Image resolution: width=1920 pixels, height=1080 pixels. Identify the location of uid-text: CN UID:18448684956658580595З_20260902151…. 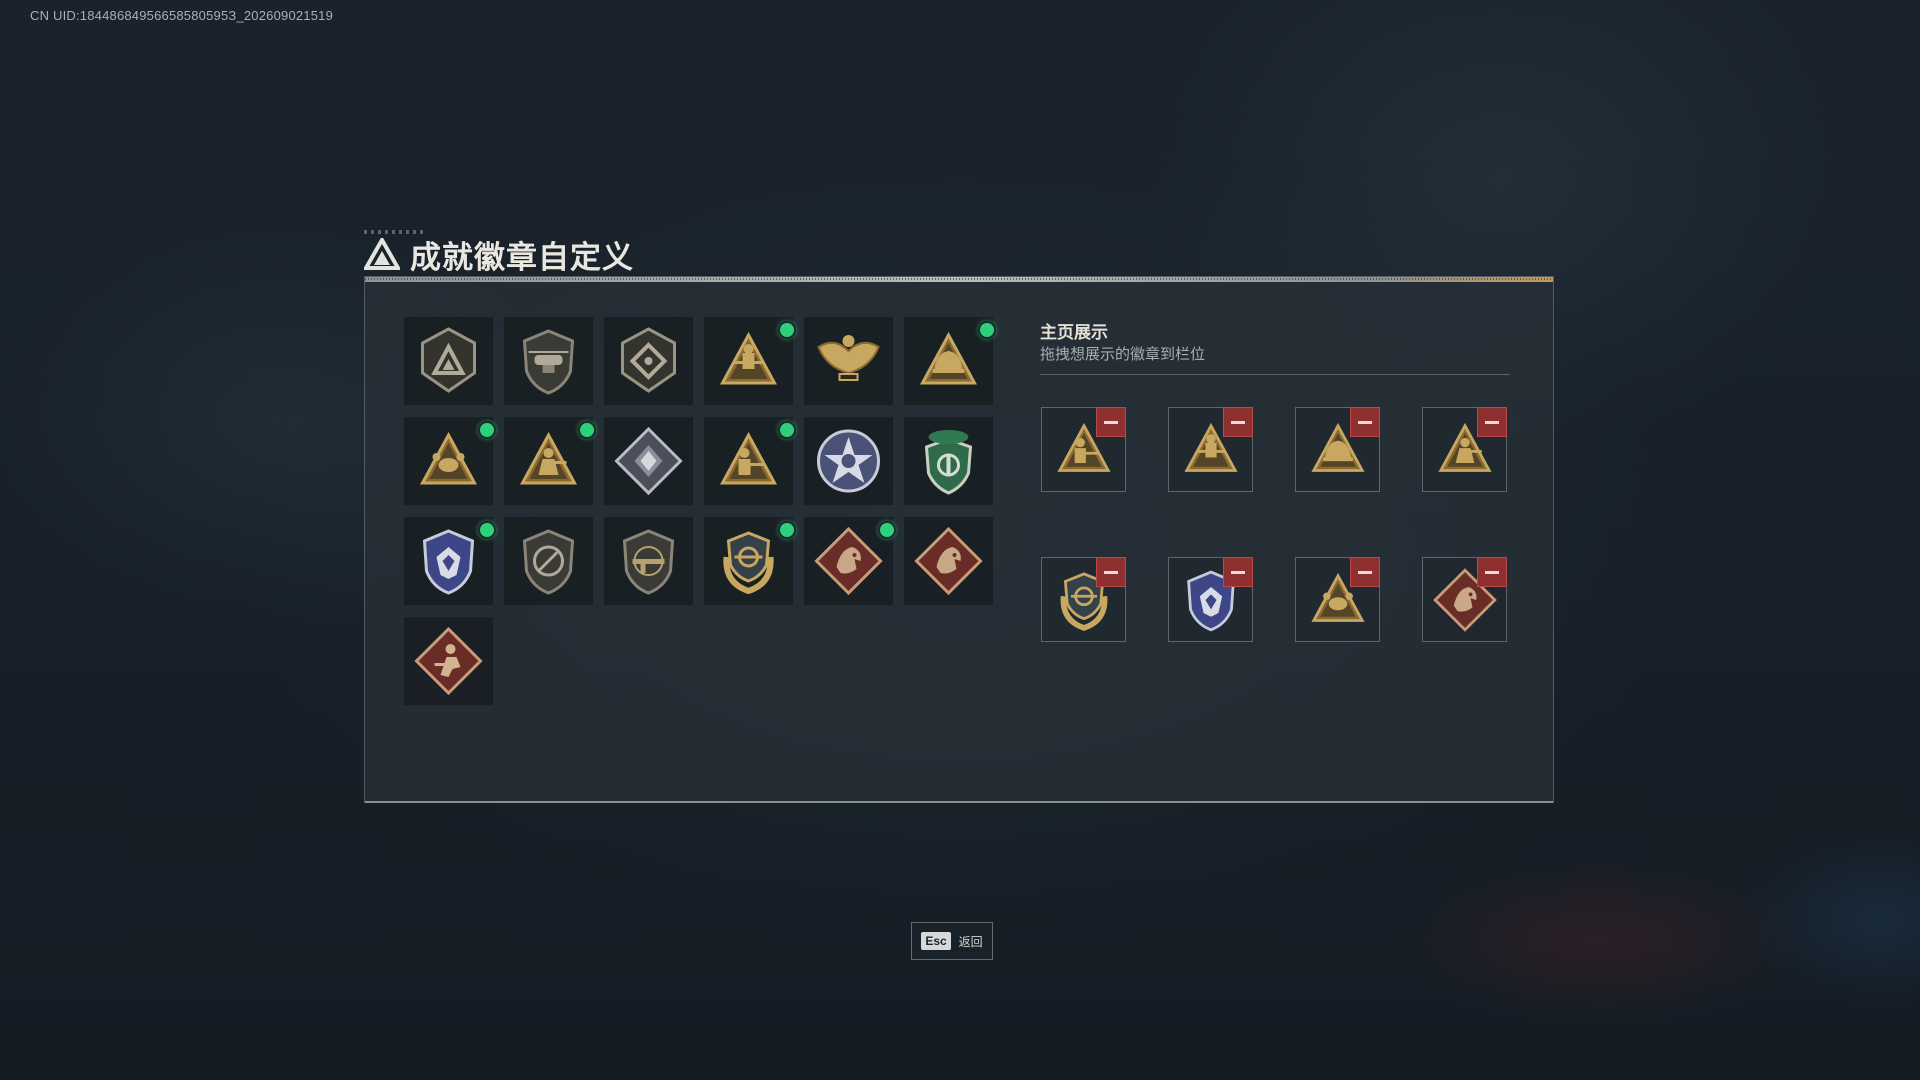
(182, 15).